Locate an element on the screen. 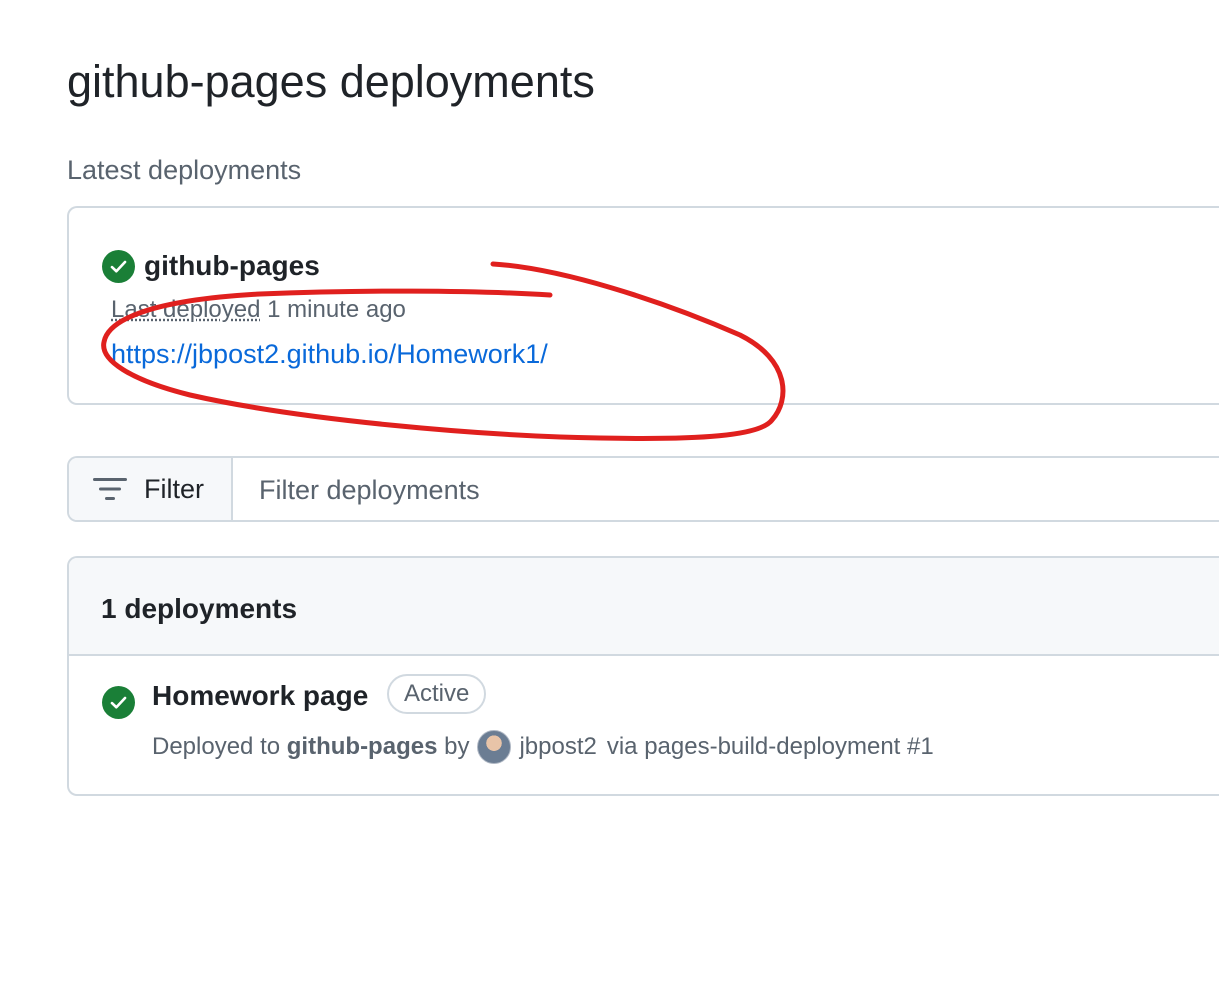 This screenshot has height=1006, width=1219. deployments-list-header: 1 deployments is located at coordinates (644, 607).